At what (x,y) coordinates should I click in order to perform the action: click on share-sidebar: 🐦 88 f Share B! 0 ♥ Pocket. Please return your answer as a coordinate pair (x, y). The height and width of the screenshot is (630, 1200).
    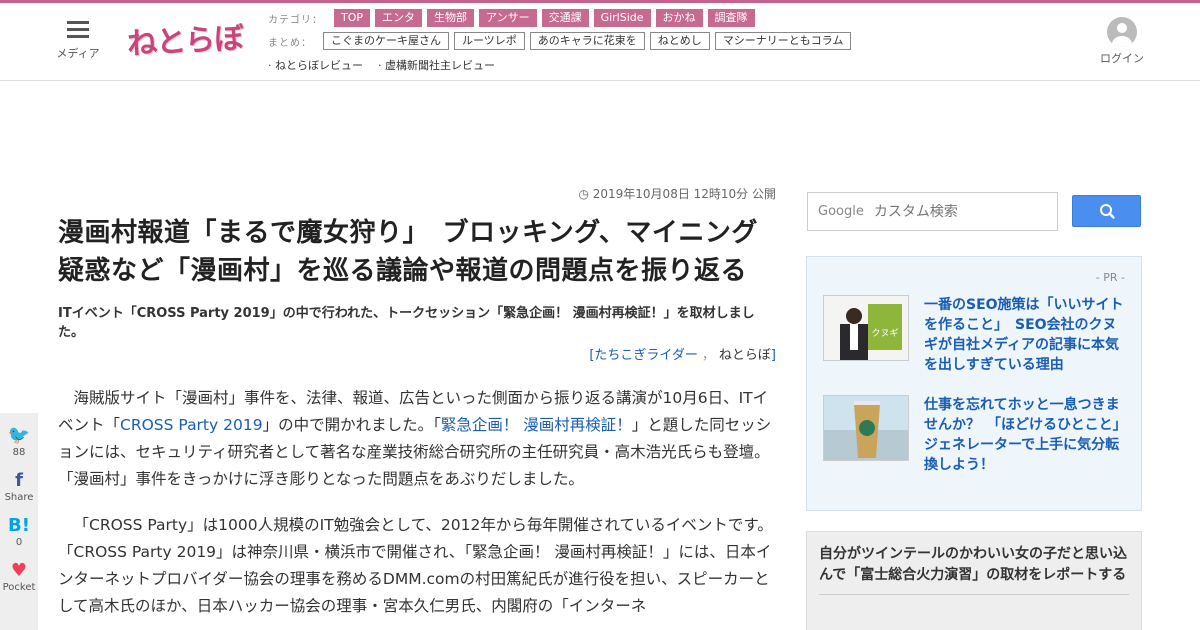
    Looking at the image, I should click on (19, 521).